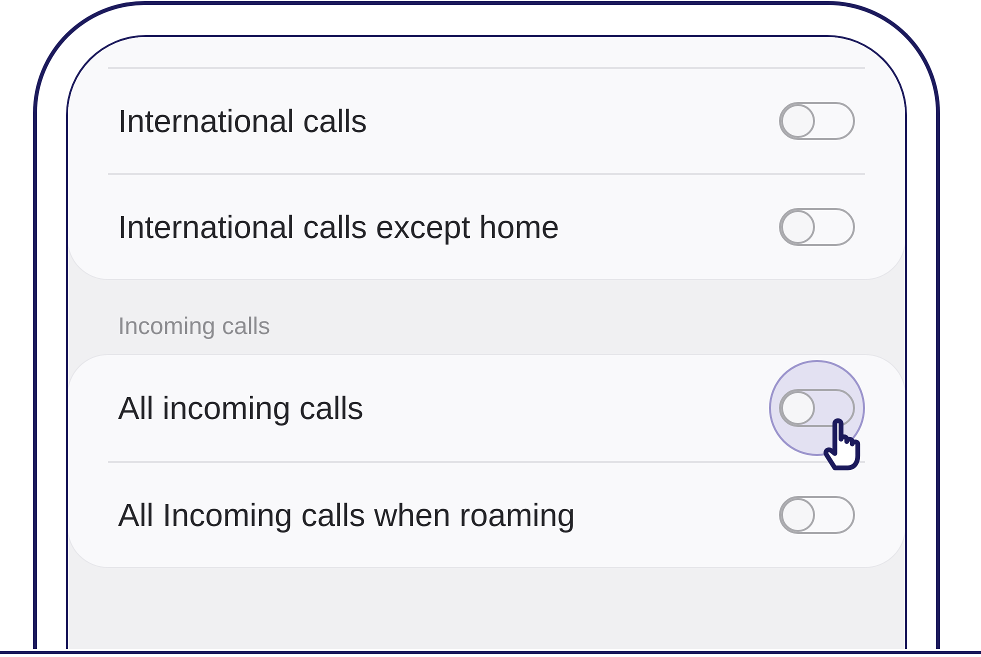 This screenshot has height=657, width=981. Describe the element at coordinates (339, 227) in the screenshot. I see `setting-label: International calls except home` at that location.